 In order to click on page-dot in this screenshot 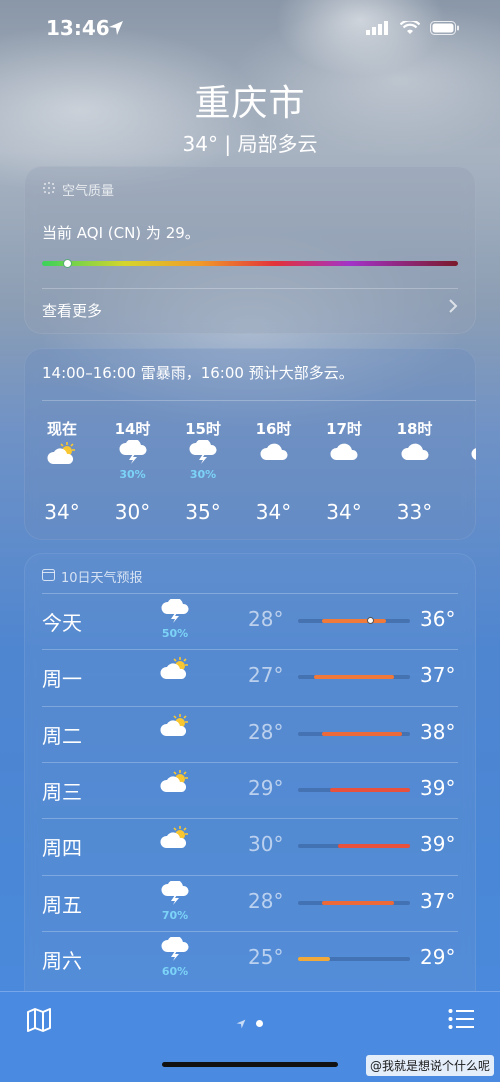, I will do `click(259, 1023)`.